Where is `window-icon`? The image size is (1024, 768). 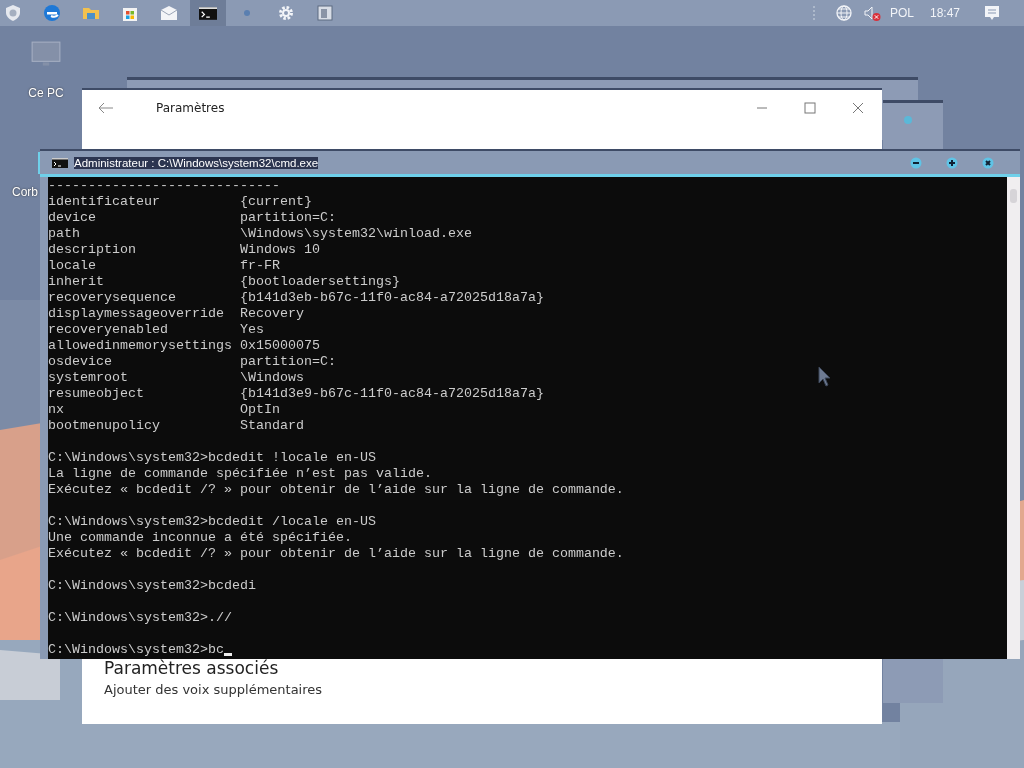 window-icon is located at coordinates (325, 13).